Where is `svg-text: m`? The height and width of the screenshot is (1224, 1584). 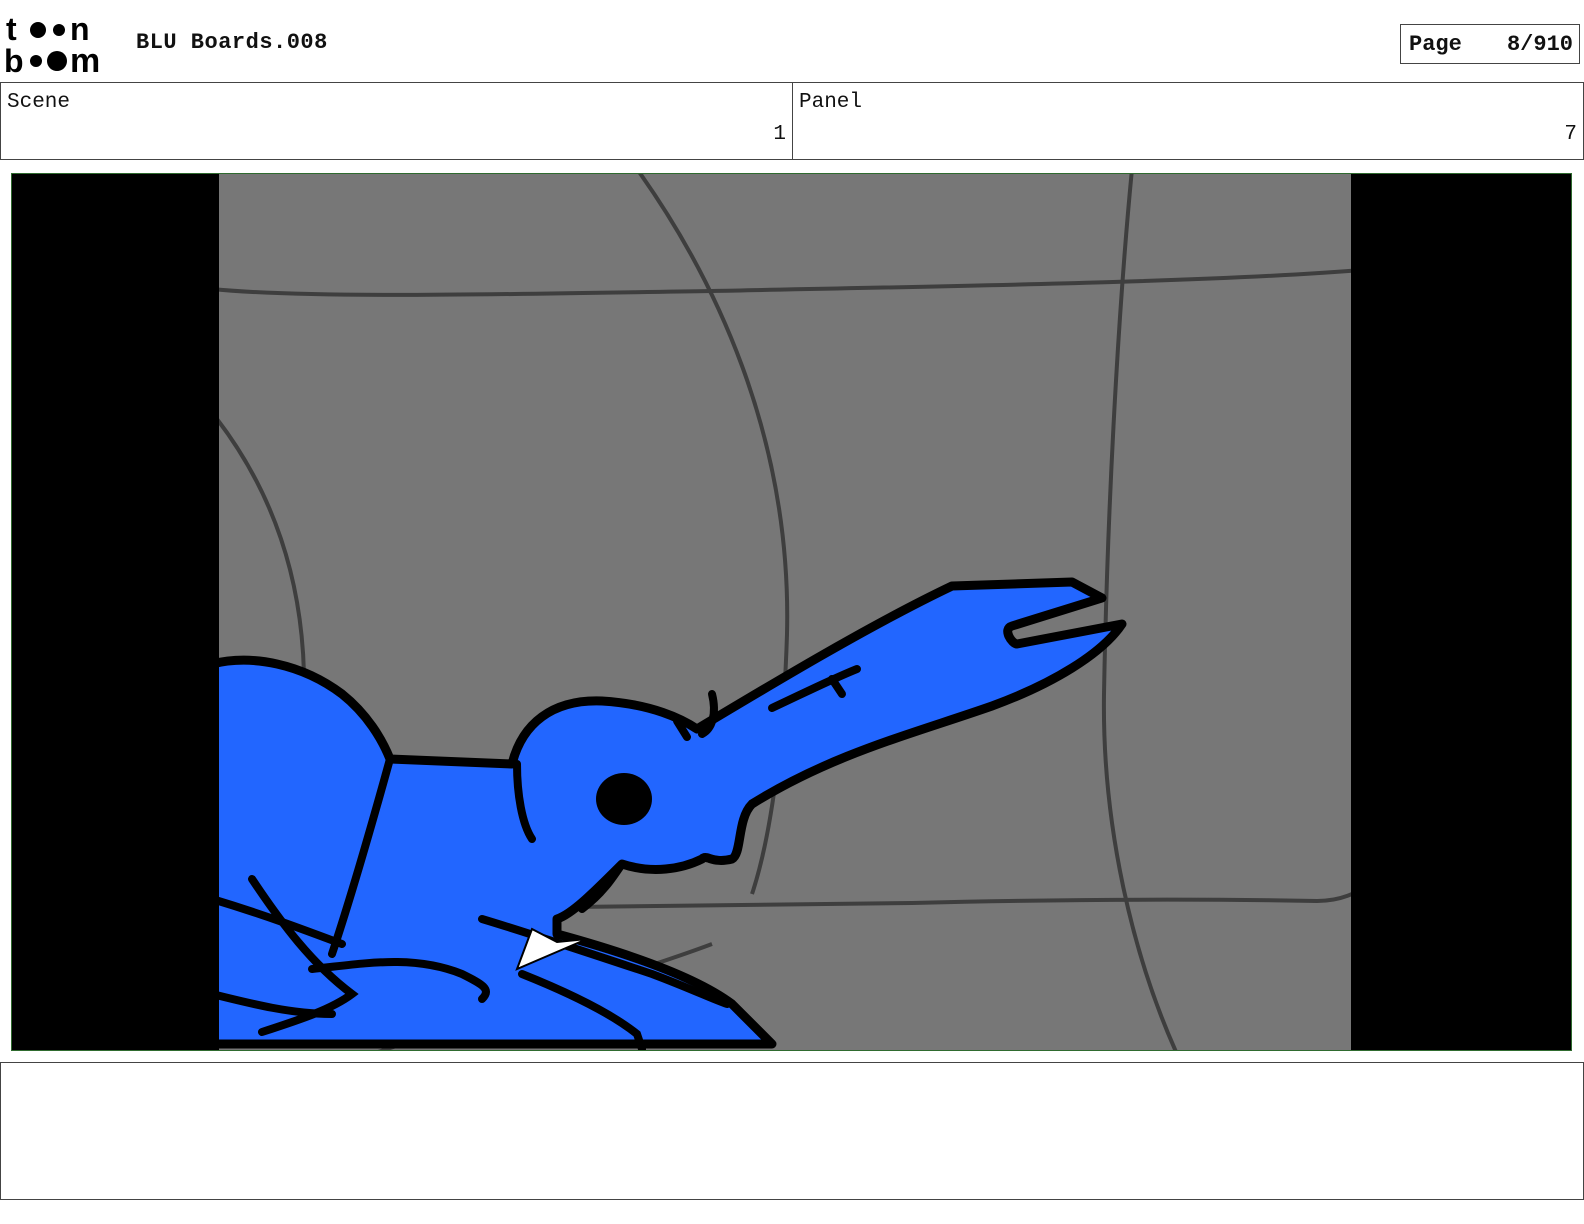 svg-text: m is located at coordinates (85, 59).